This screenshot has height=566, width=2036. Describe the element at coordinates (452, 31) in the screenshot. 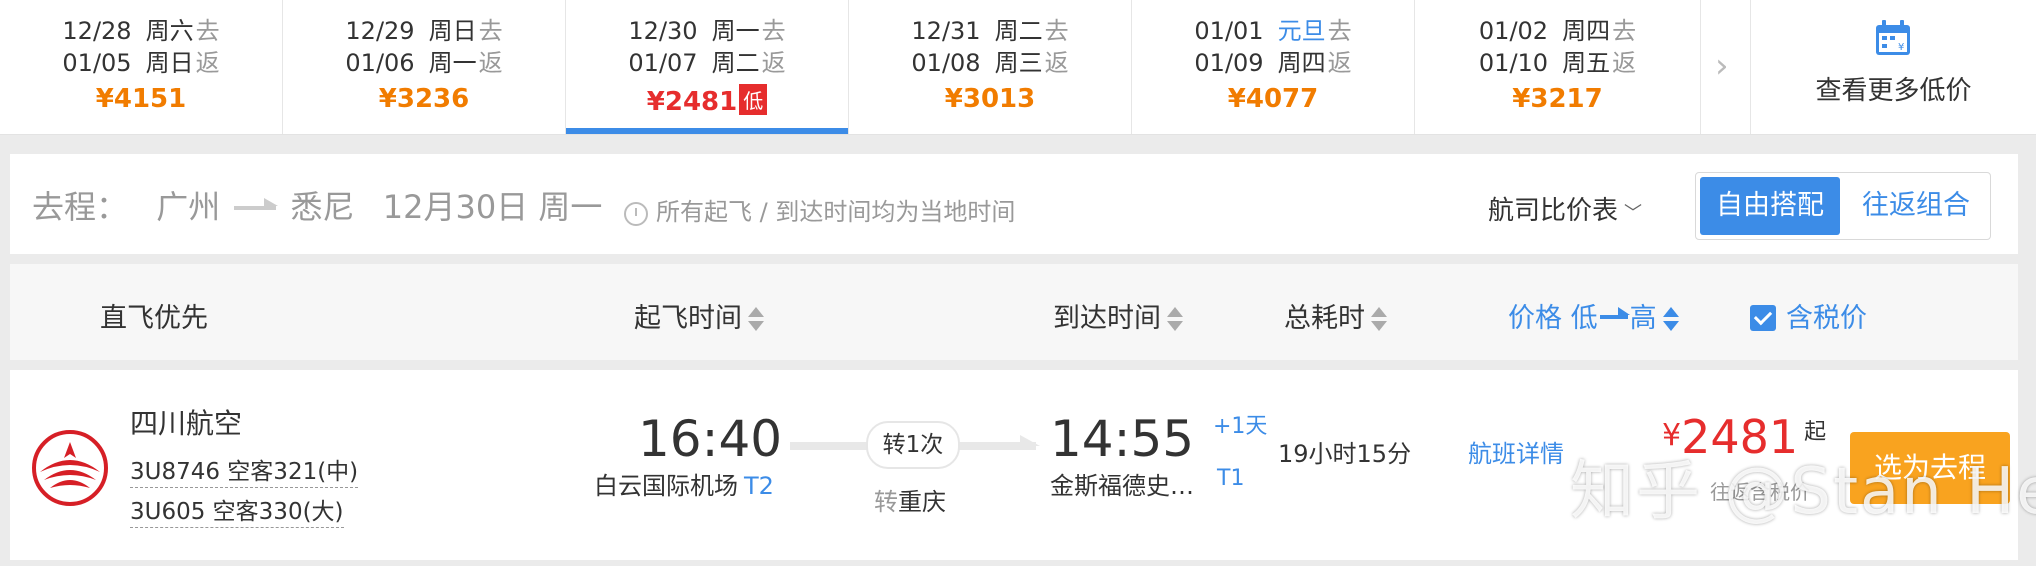

I see `depart-day: 周日` at that location.